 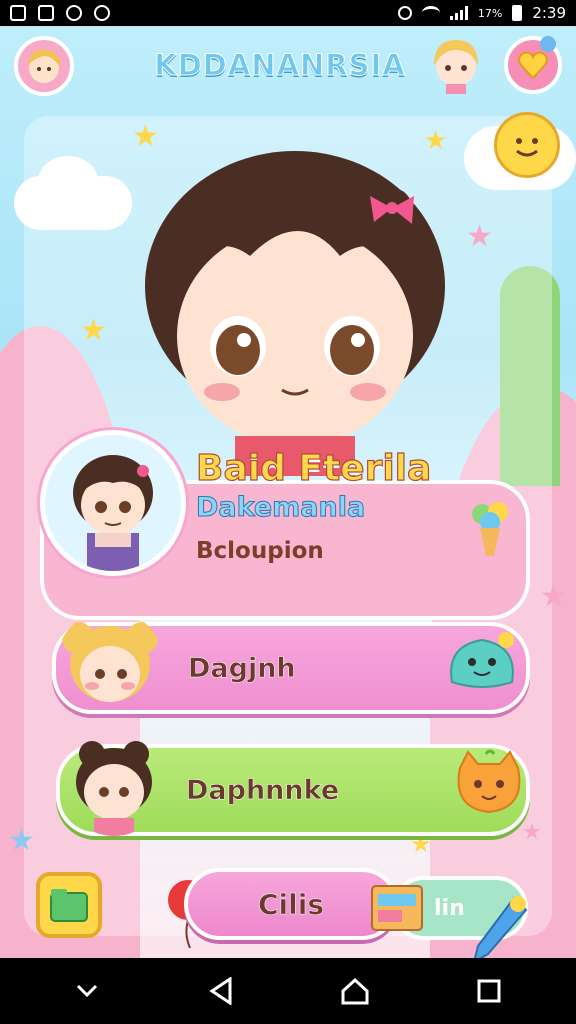 What do you see at coordinates (397, 908) in the screenshot?
I see `book-icon` at bounding box center [397, 908].